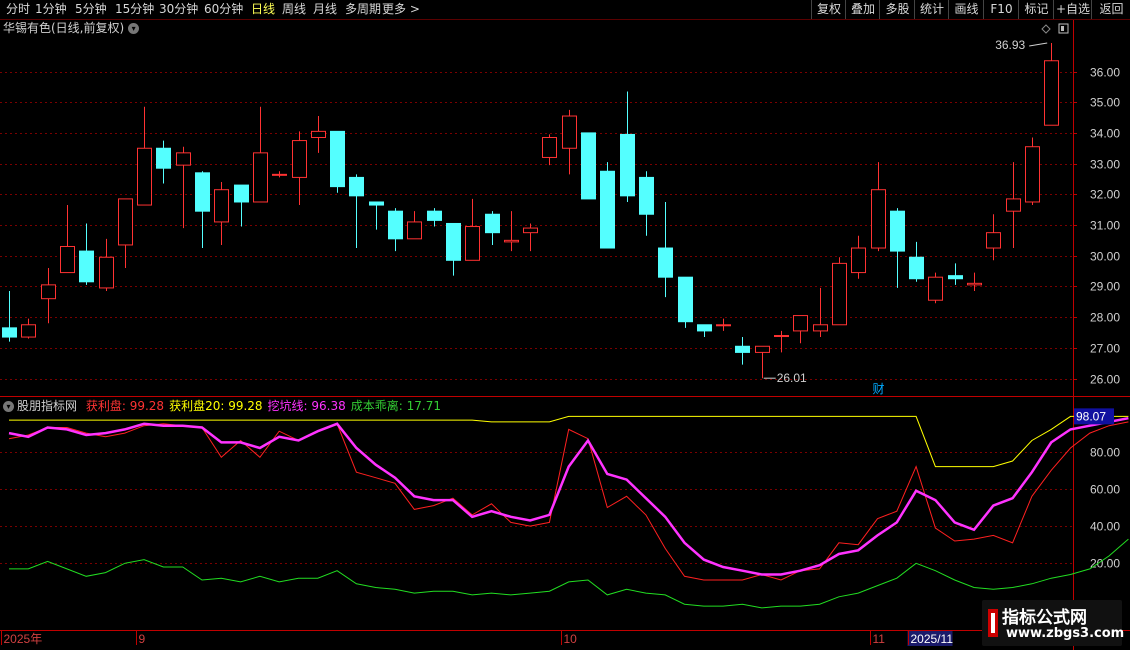  Describe the element at coordinates (879, 389) in the screenshot. I see `event-marker: 财` at that location.